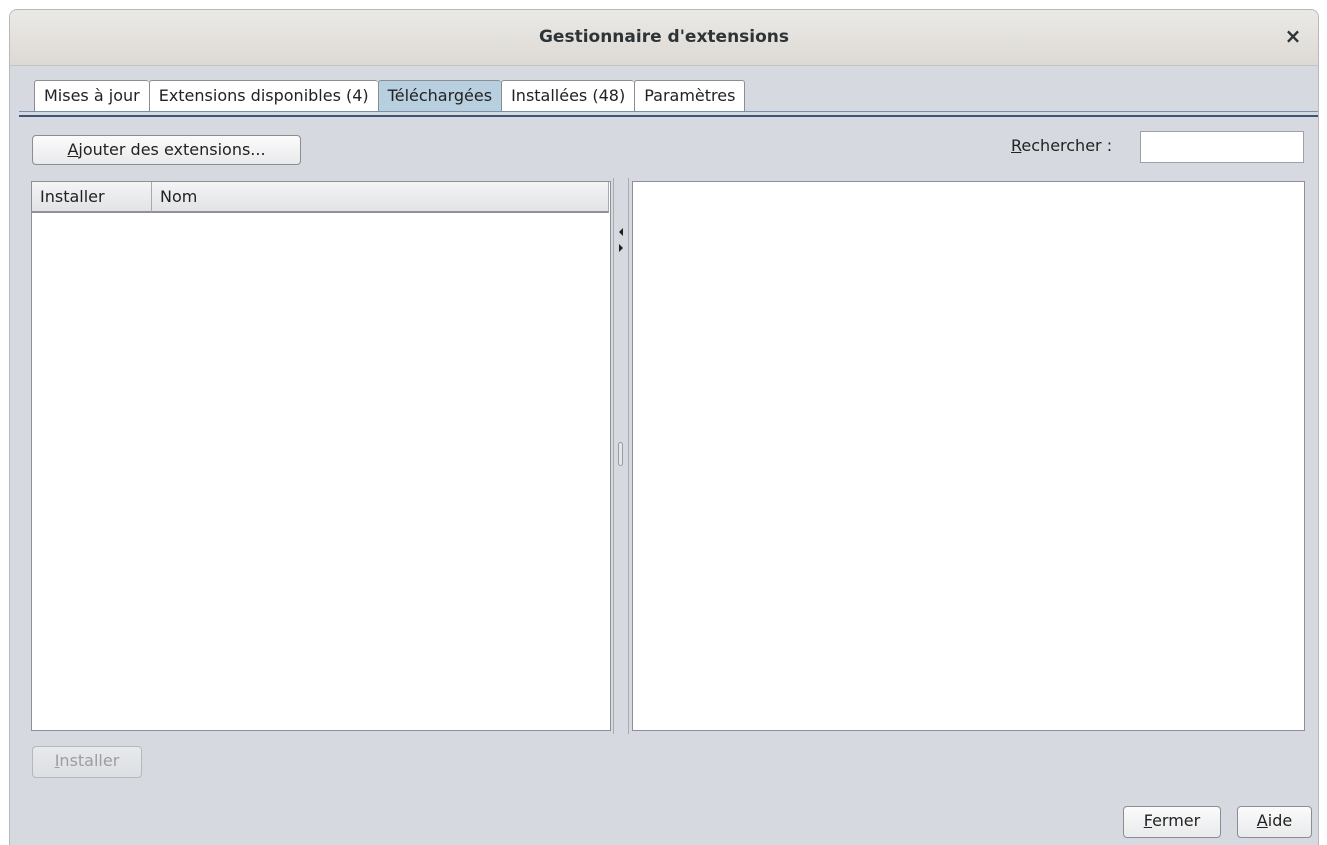 This screenshot has height=845, width=1327. What do you see at coordinates (621, 232) in the screenshot?
I see `arrow-left-icon` at bounding box center [621, 232].